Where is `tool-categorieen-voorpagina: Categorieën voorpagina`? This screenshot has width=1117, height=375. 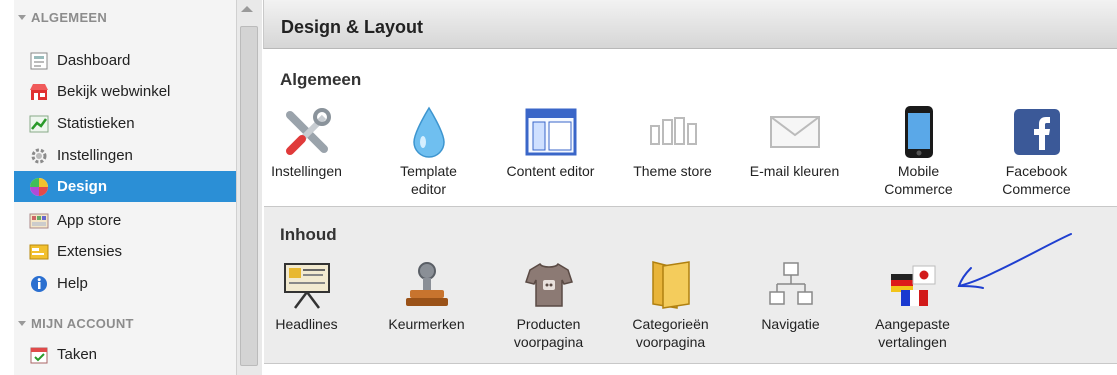
tool-categorieen-voorpagina: Categorieën voorpagina is located at coordinates (670, 304).